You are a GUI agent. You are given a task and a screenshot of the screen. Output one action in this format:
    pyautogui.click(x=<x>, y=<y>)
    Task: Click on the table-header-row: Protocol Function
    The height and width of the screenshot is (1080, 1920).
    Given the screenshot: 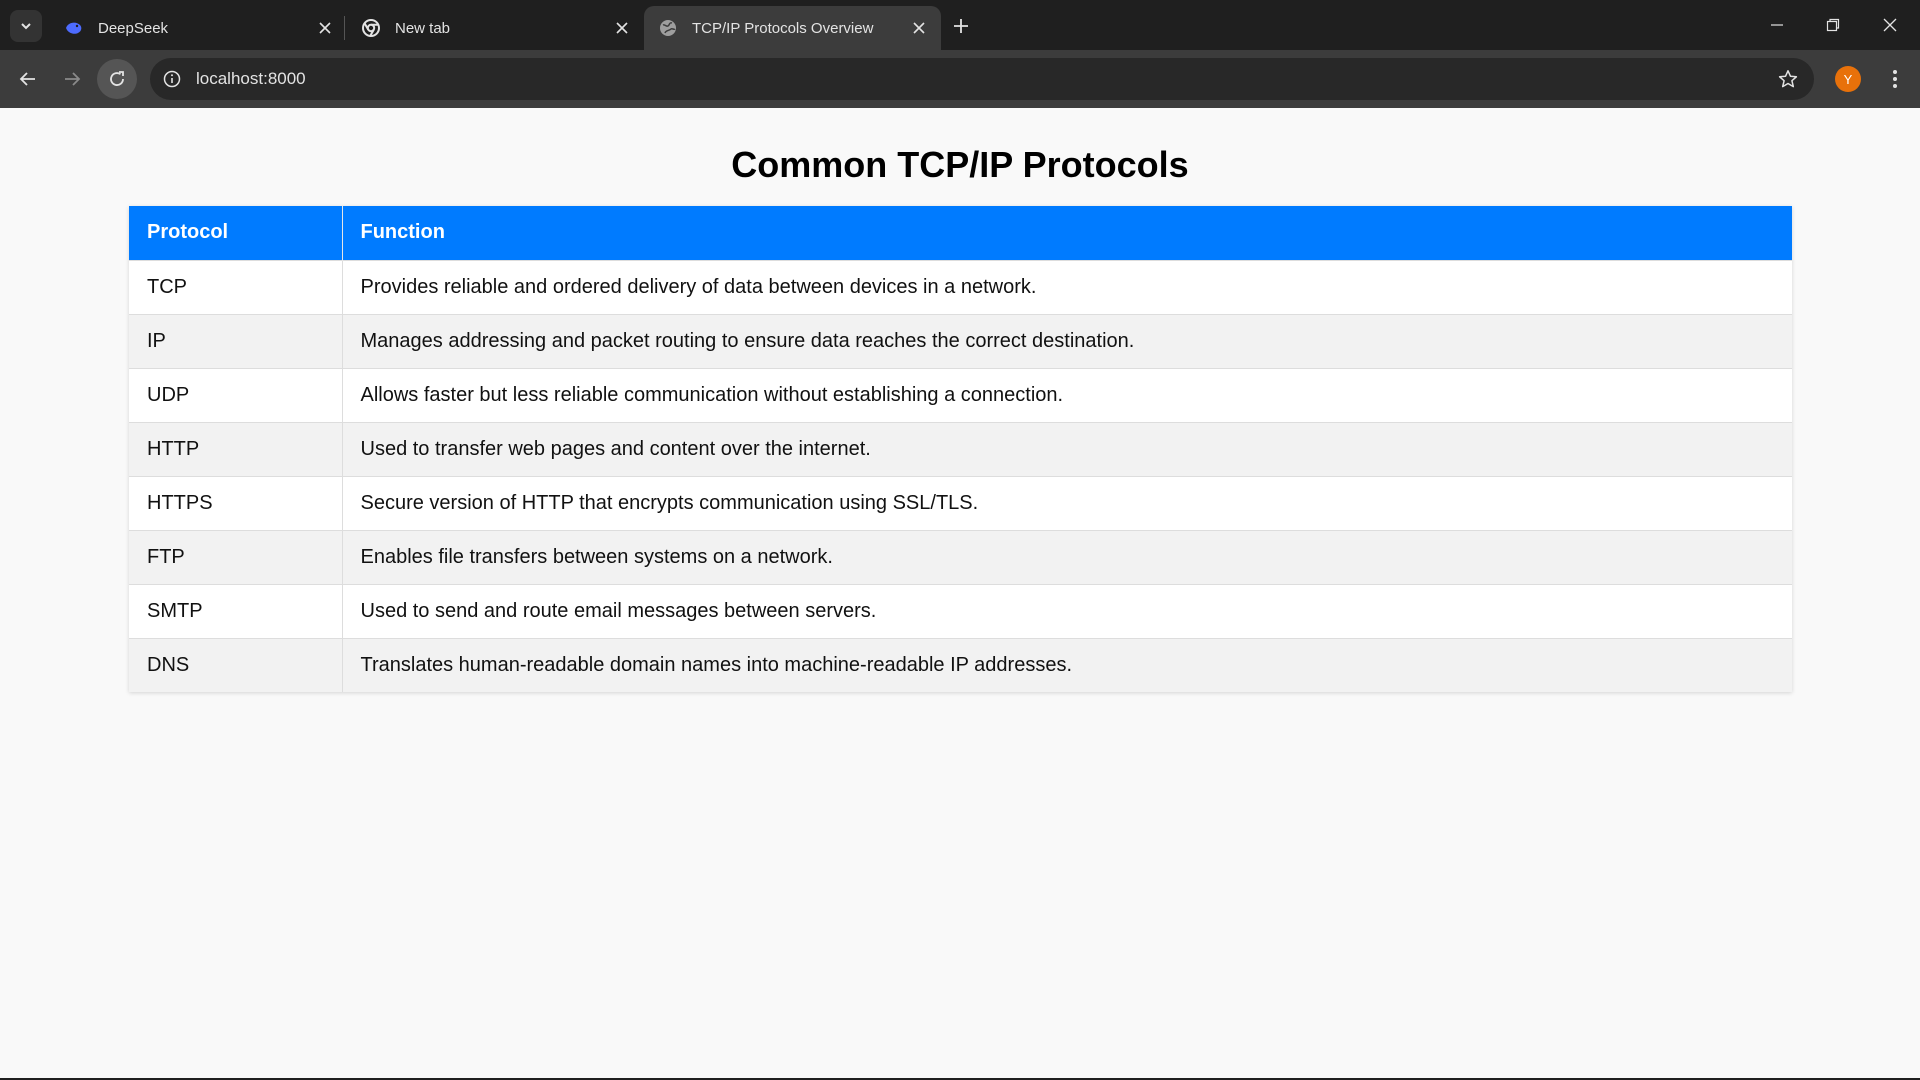 What is the action you would take?
    pyautogui.click(x=960, y=233)
    